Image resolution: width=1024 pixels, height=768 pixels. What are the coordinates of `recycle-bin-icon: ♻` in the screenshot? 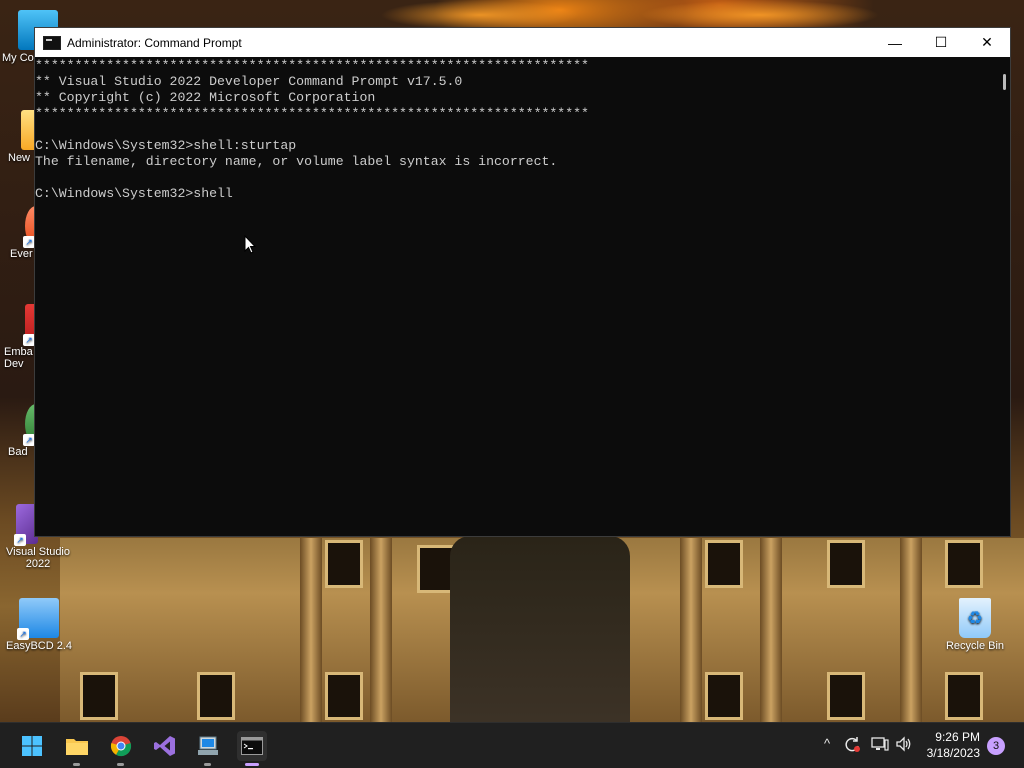 It's located at (975, 618).